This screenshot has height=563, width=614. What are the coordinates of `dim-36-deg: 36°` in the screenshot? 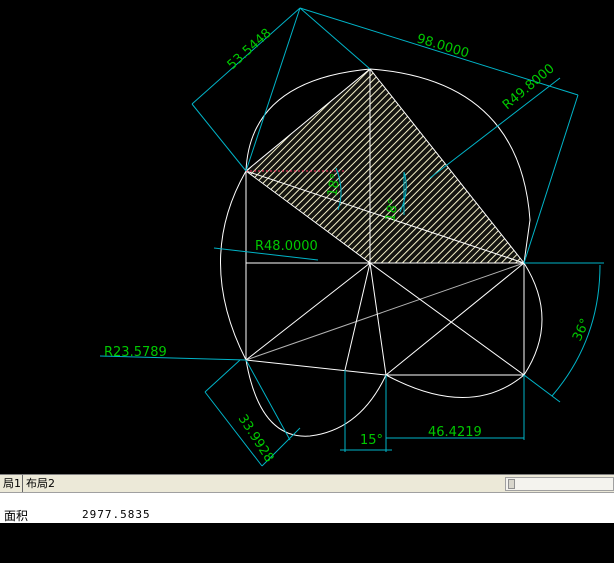 It's located at (581, 329).